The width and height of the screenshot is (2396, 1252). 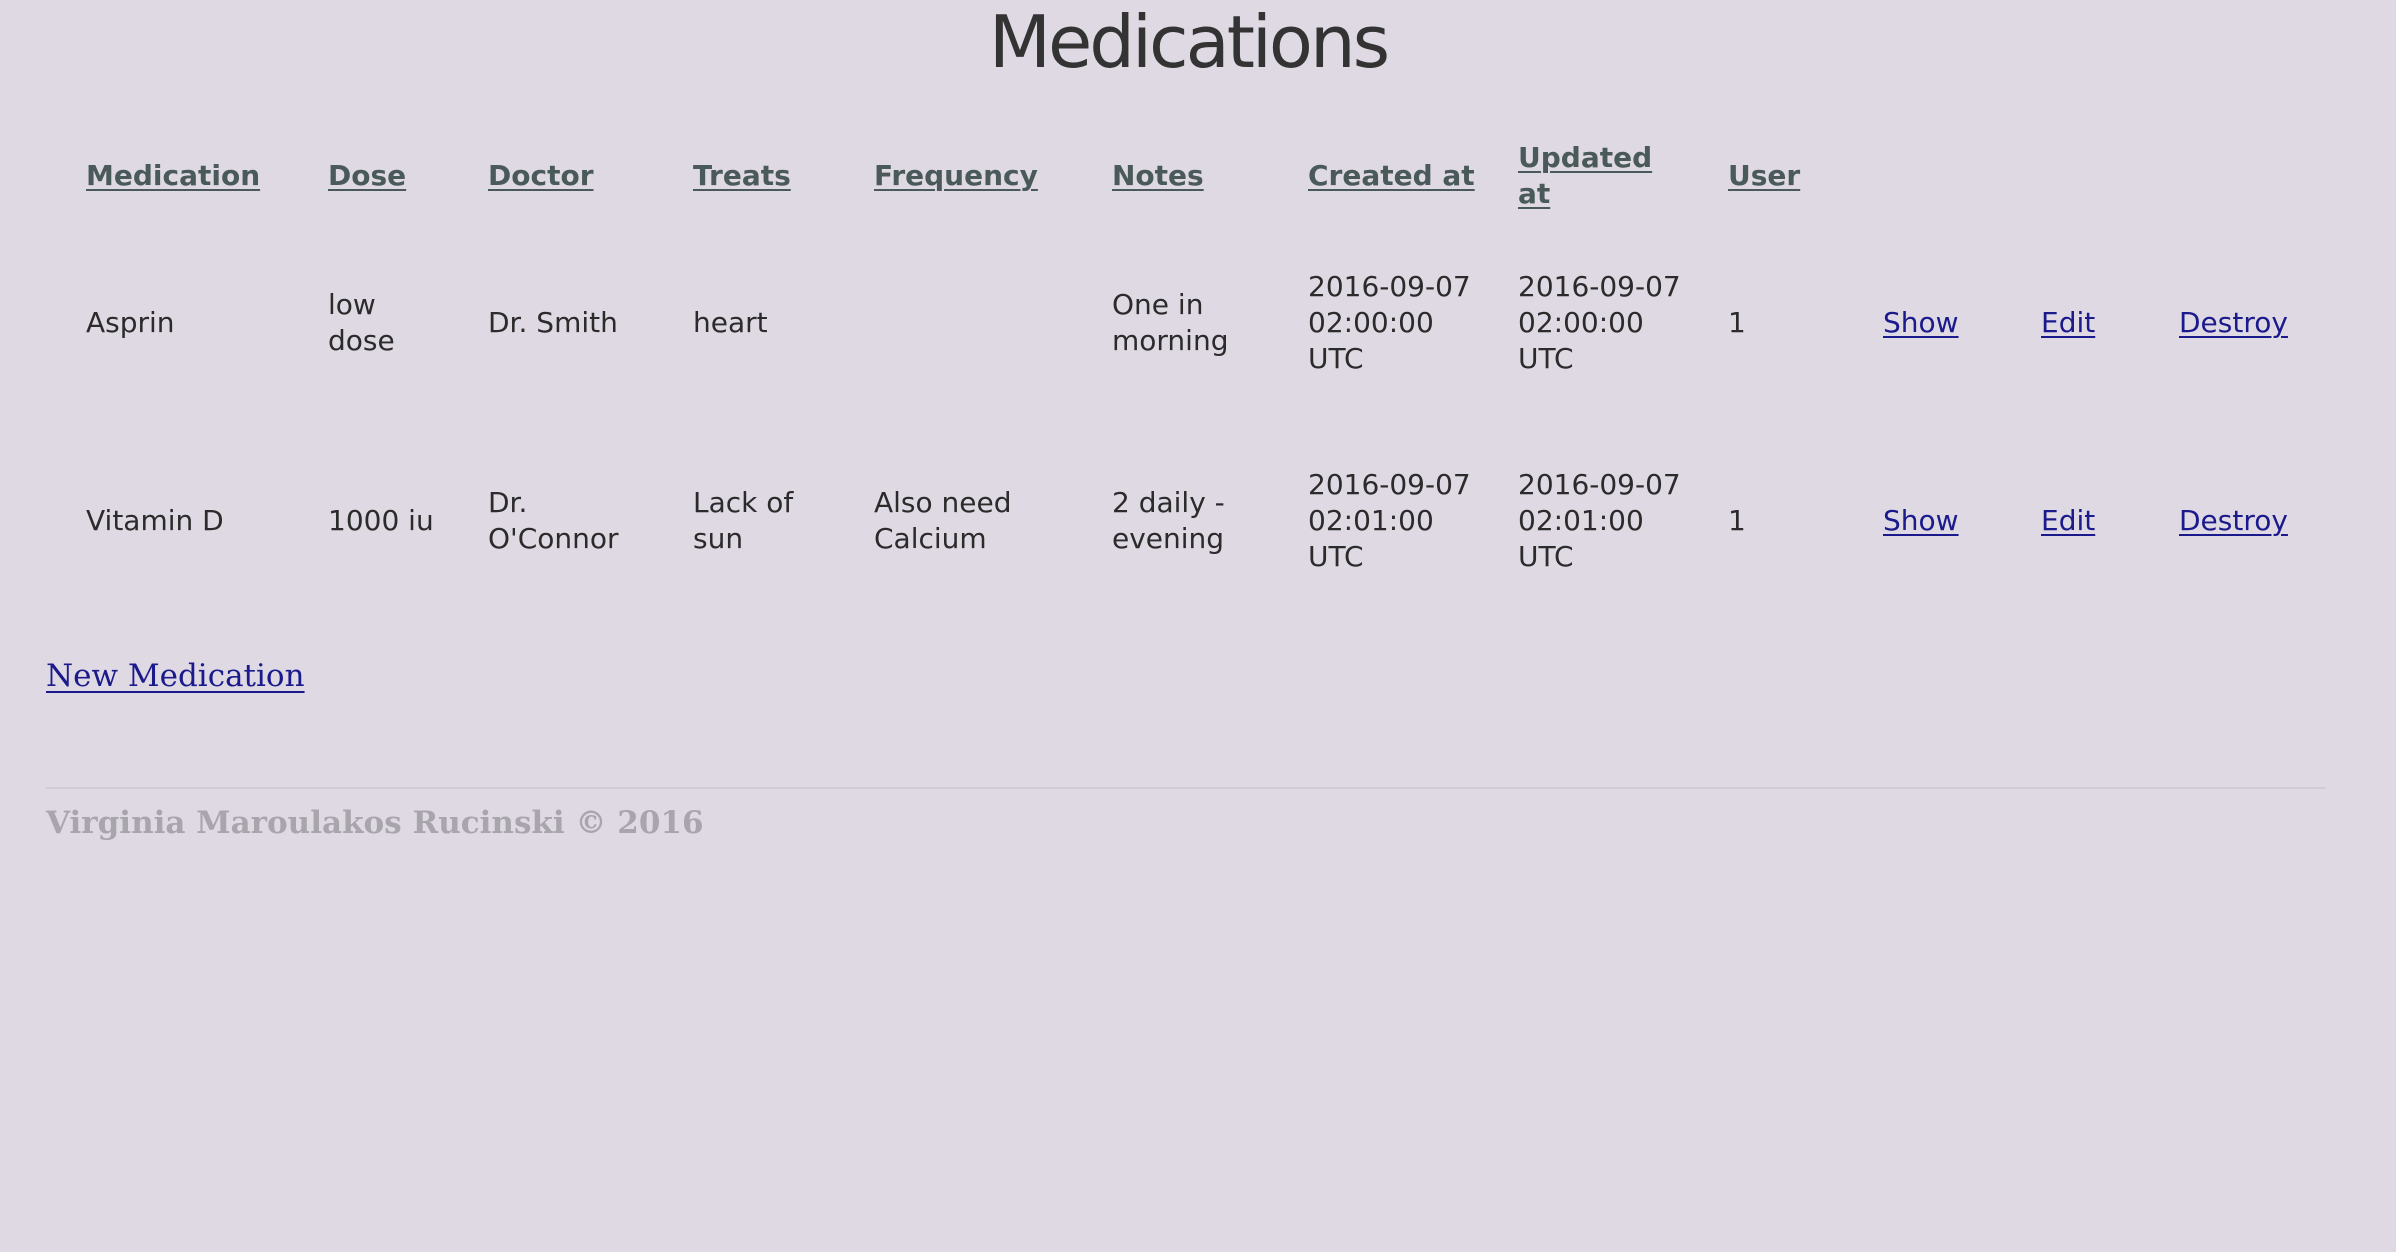 What do you see at coordinates (943, 520) in the screenshot?
I see `cell-frequency: Also need Calcium` at bounding box center [943, 520].